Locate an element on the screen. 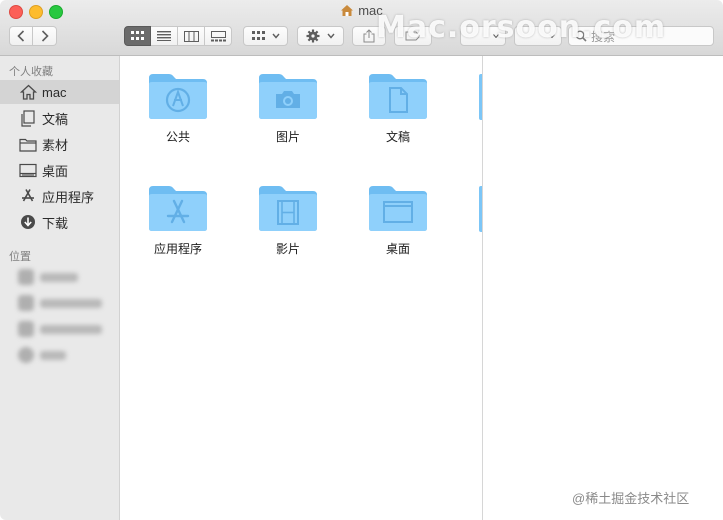 The height and width of the screenshot is (520, 723). document-folder-icon is located at coordinates (398, 96).